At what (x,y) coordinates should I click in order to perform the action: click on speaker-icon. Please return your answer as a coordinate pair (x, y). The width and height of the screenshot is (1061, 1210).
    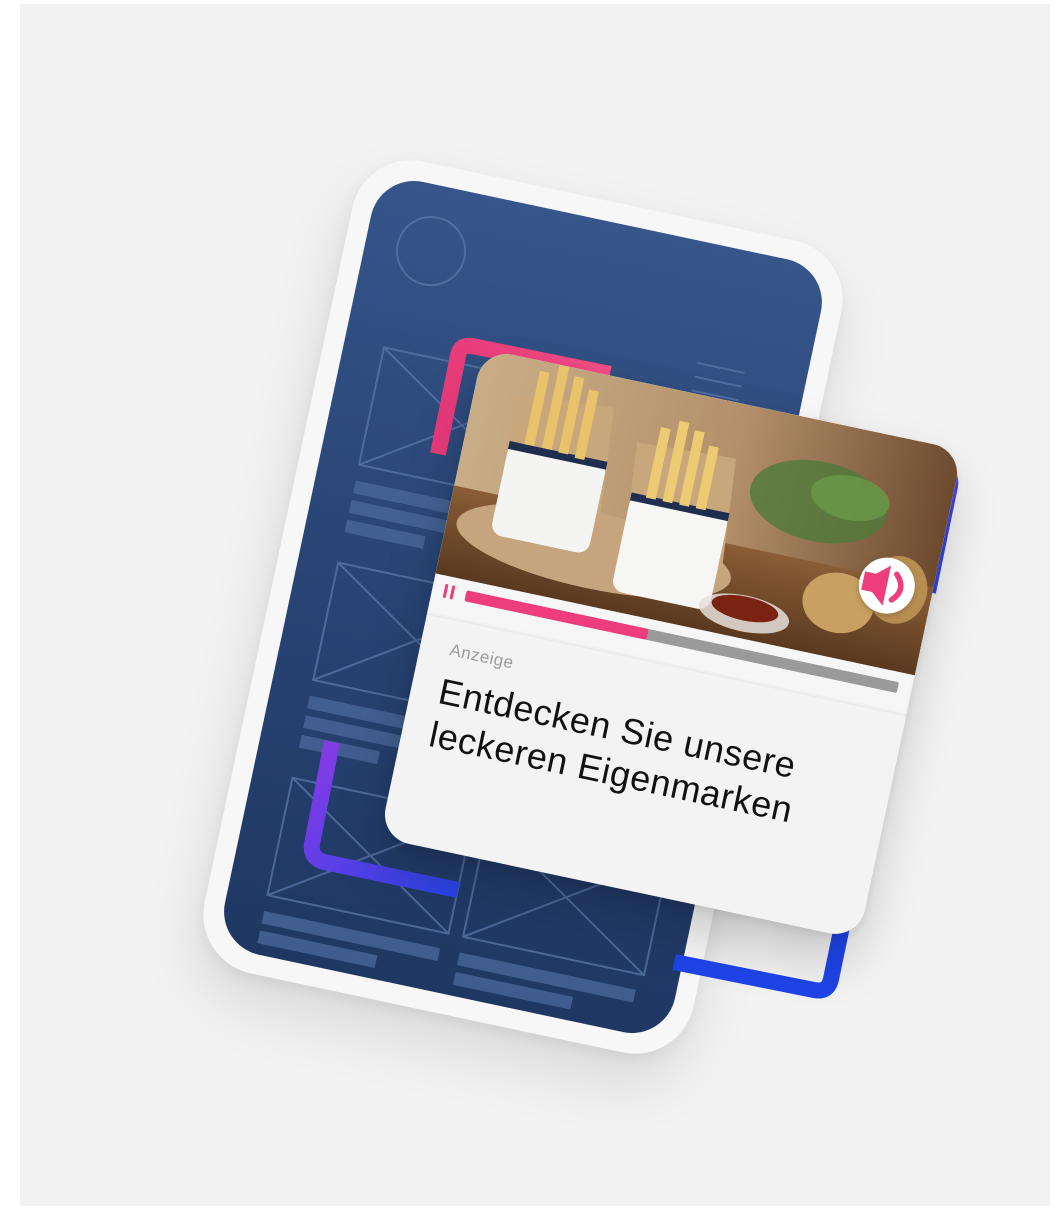
    Looking at the image, I should click on (882, 585).